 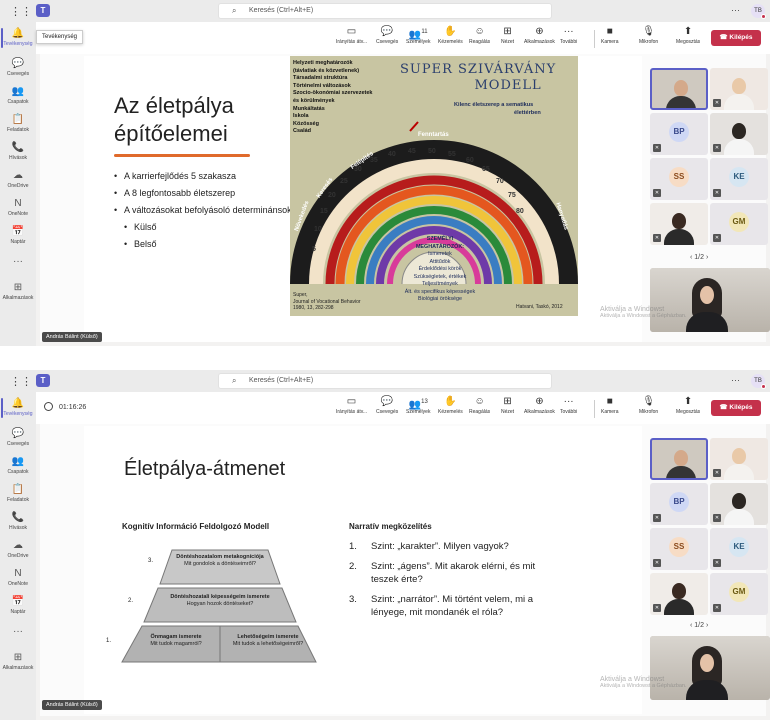 What do you see at coordinates (351, 401) in the screenshot?
I see `share-screen-icon: ▭` at bounding box center [351, 401].